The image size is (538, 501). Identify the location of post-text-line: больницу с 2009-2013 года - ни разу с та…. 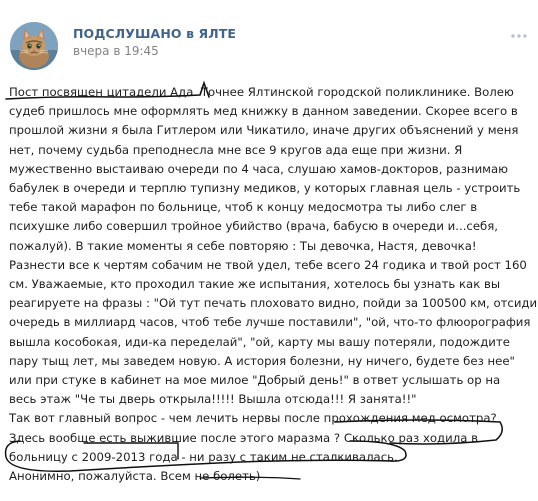
(203, 456).